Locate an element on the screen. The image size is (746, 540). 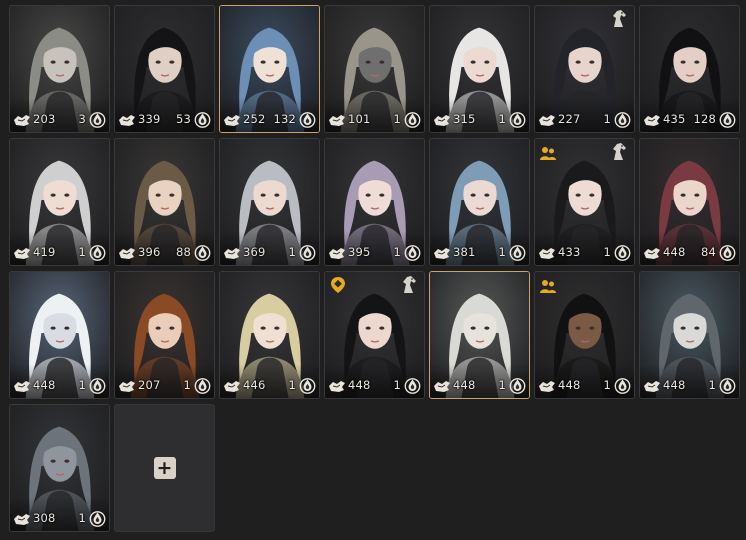
appearance-slot: 446 1 is located at coordinates (269, 335).